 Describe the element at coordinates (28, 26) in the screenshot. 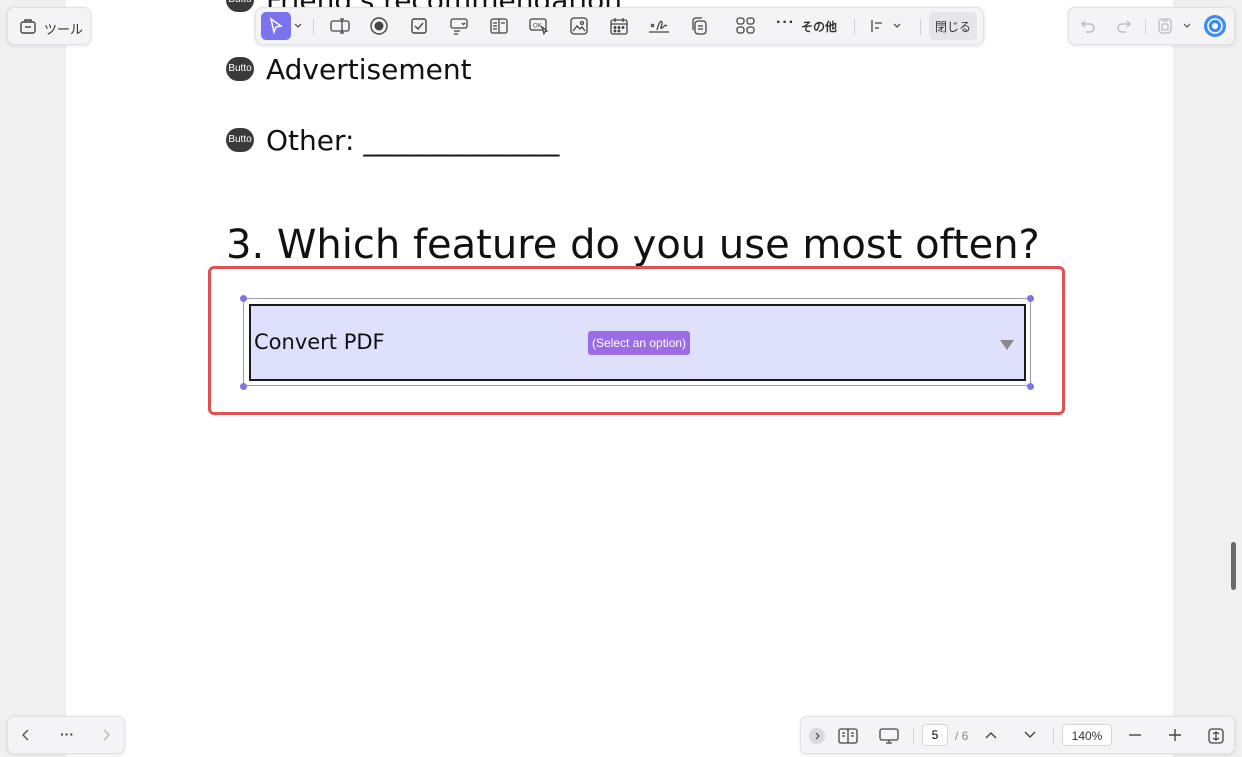

I see `tools-icon` at that location.